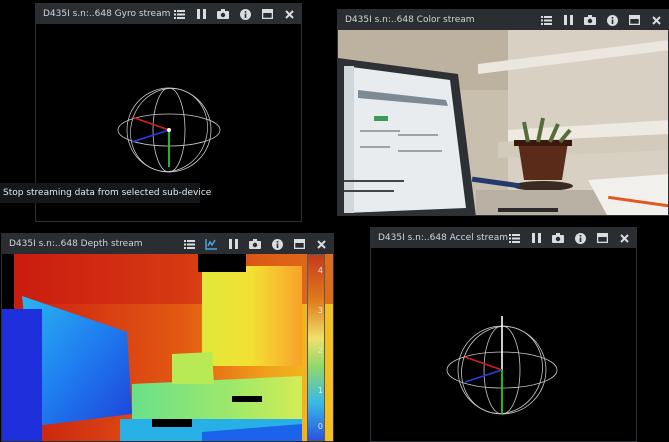 The width and height of the screenshot is (669, 442). I want to click on accel-toolbar, so click(569, 238).